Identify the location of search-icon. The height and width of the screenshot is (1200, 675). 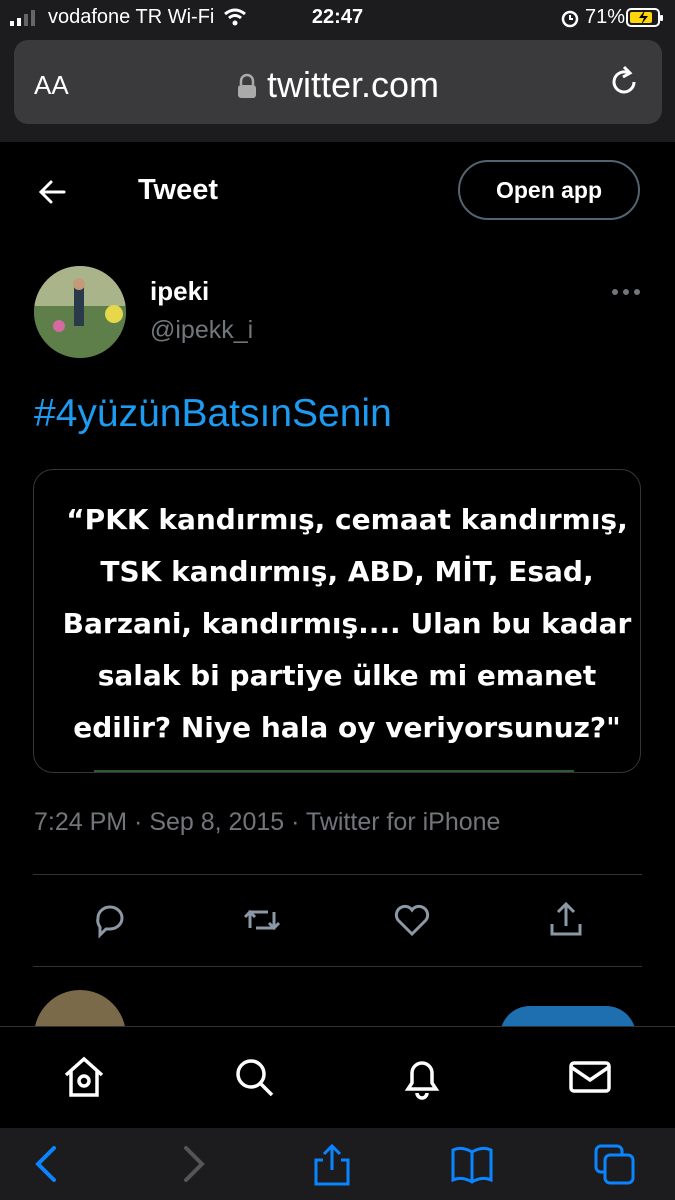
(254, 1077).